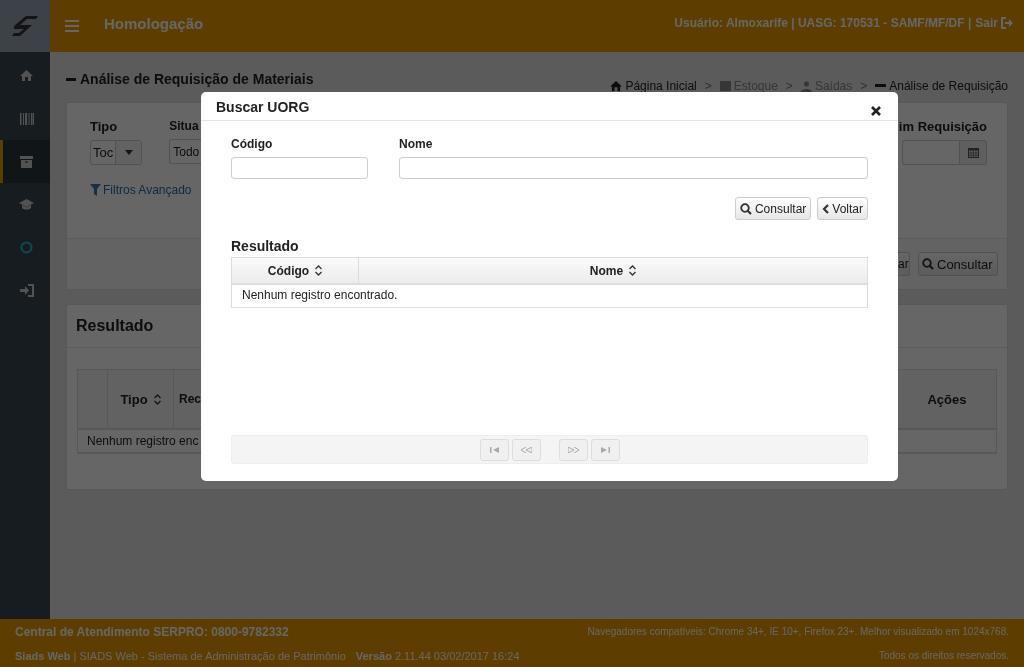 The height and width of the screenshot is (667, 1024). What do you see at coordinates (26, 118) in the screenshot?
I see `barcode-icon` at bounding box center [26, 118].